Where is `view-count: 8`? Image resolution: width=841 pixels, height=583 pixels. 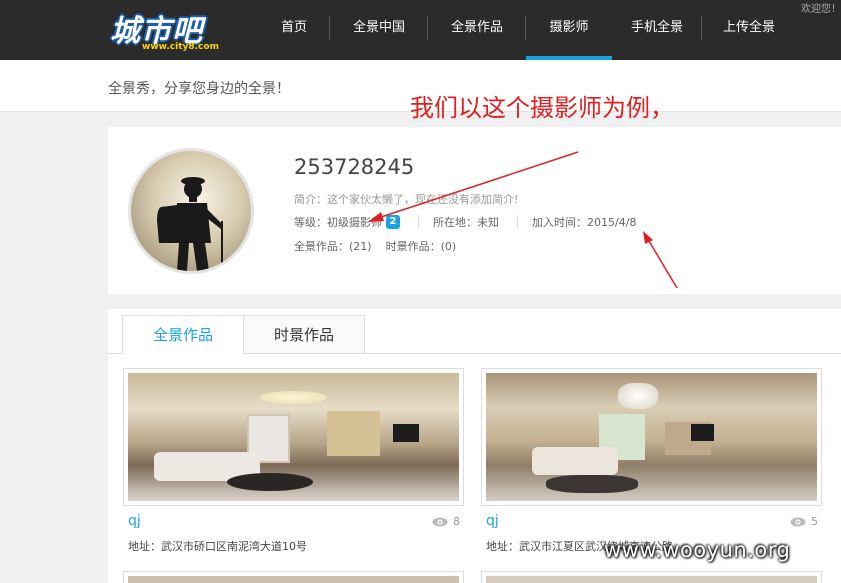 view-count: 8 is located at coordinates (446, 521).